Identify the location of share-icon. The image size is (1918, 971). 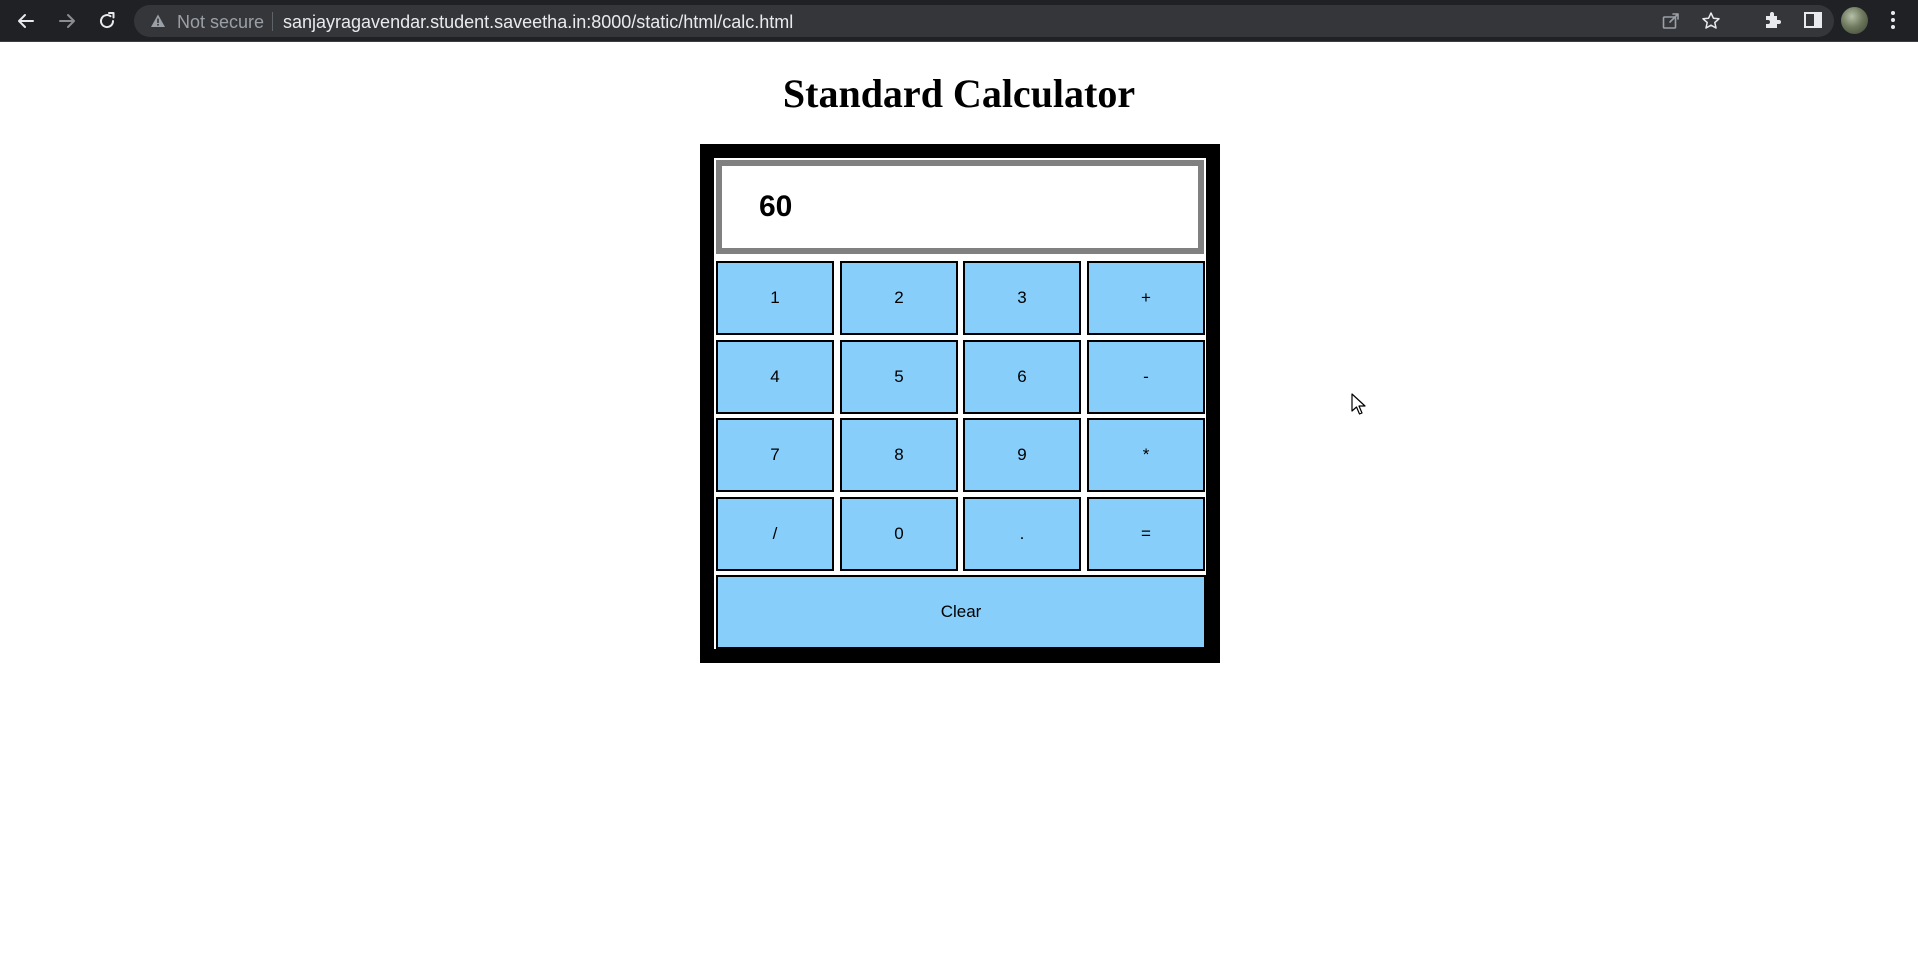
(1671, 21).